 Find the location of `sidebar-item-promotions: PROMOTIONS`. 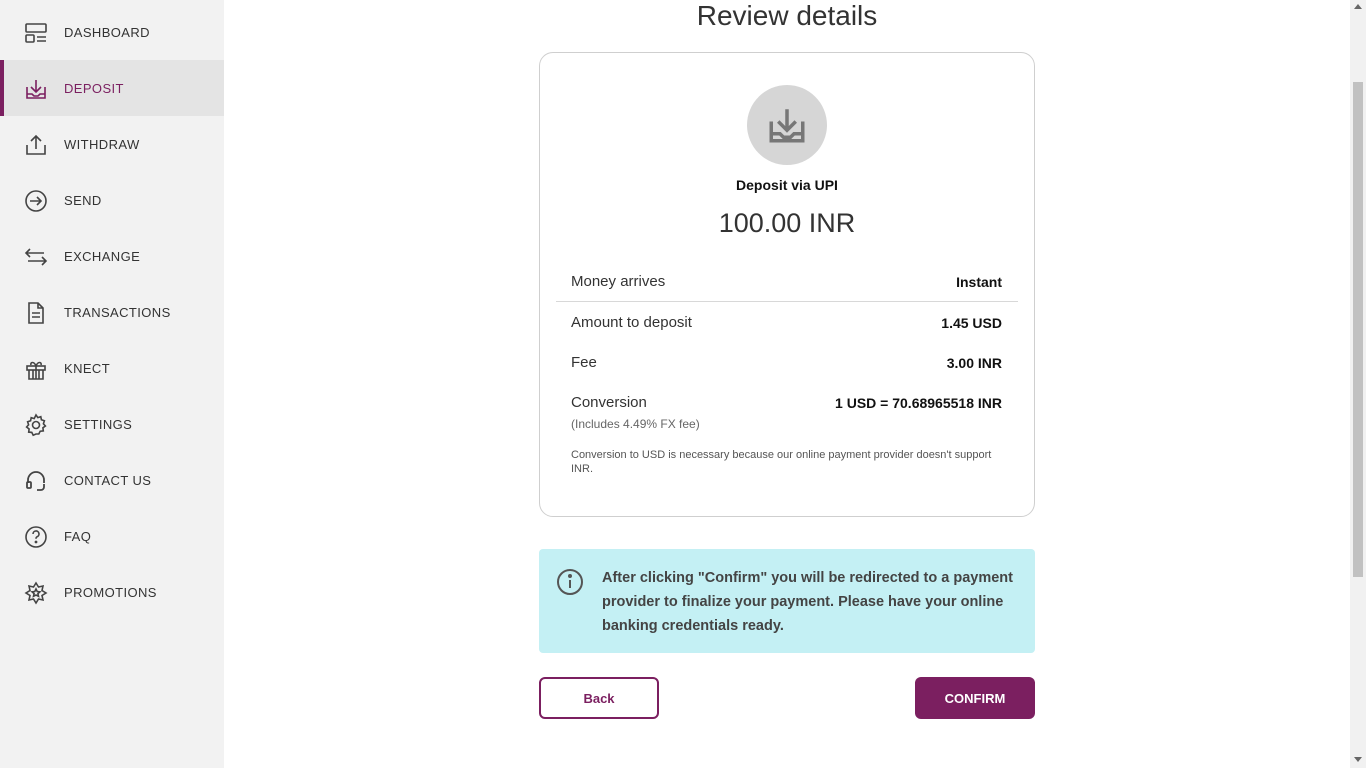

sidebar-item-promotions: PROMOTIONS is located at coordinates (112, 592).